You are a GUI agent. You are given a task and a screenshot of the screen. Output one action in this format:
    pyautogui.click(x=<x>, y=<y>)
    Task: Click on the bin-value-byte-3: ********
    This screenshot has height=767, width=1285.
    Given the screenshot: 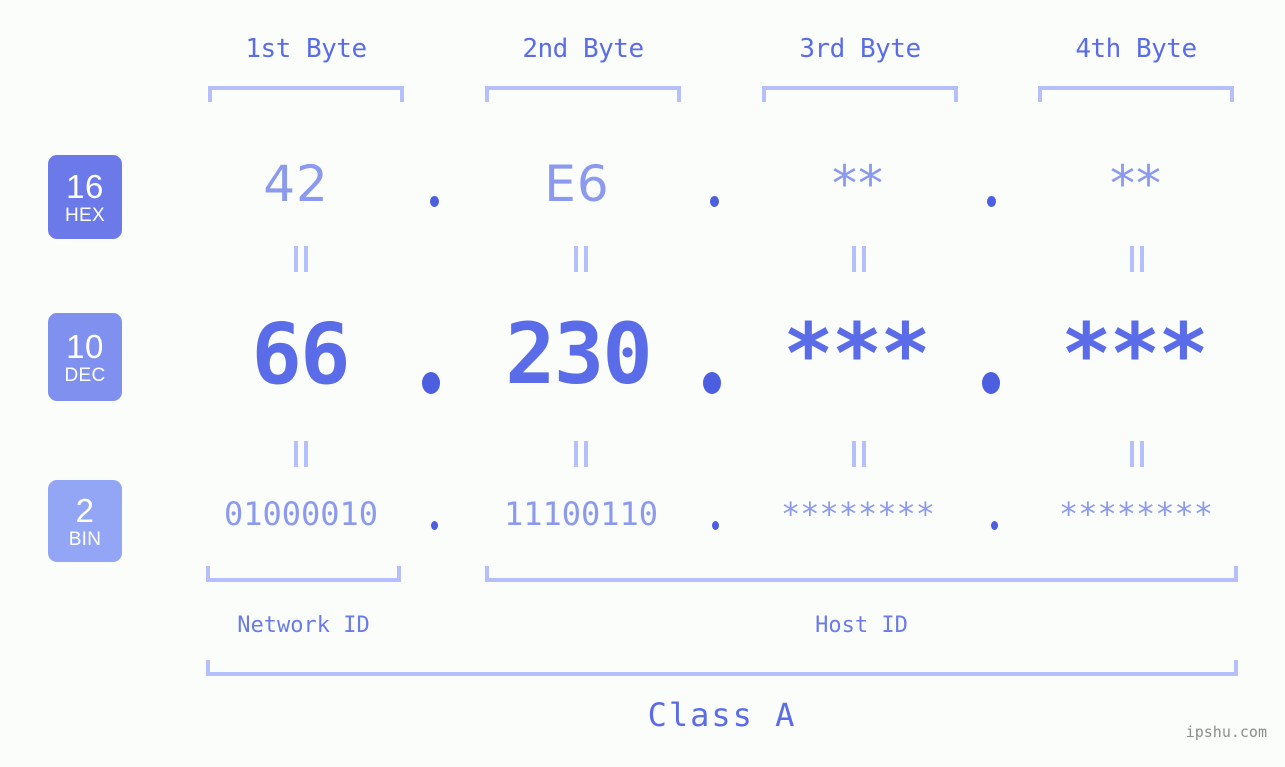 What is the action you would take?
    pyautogui.click(x=858, y=514)
    